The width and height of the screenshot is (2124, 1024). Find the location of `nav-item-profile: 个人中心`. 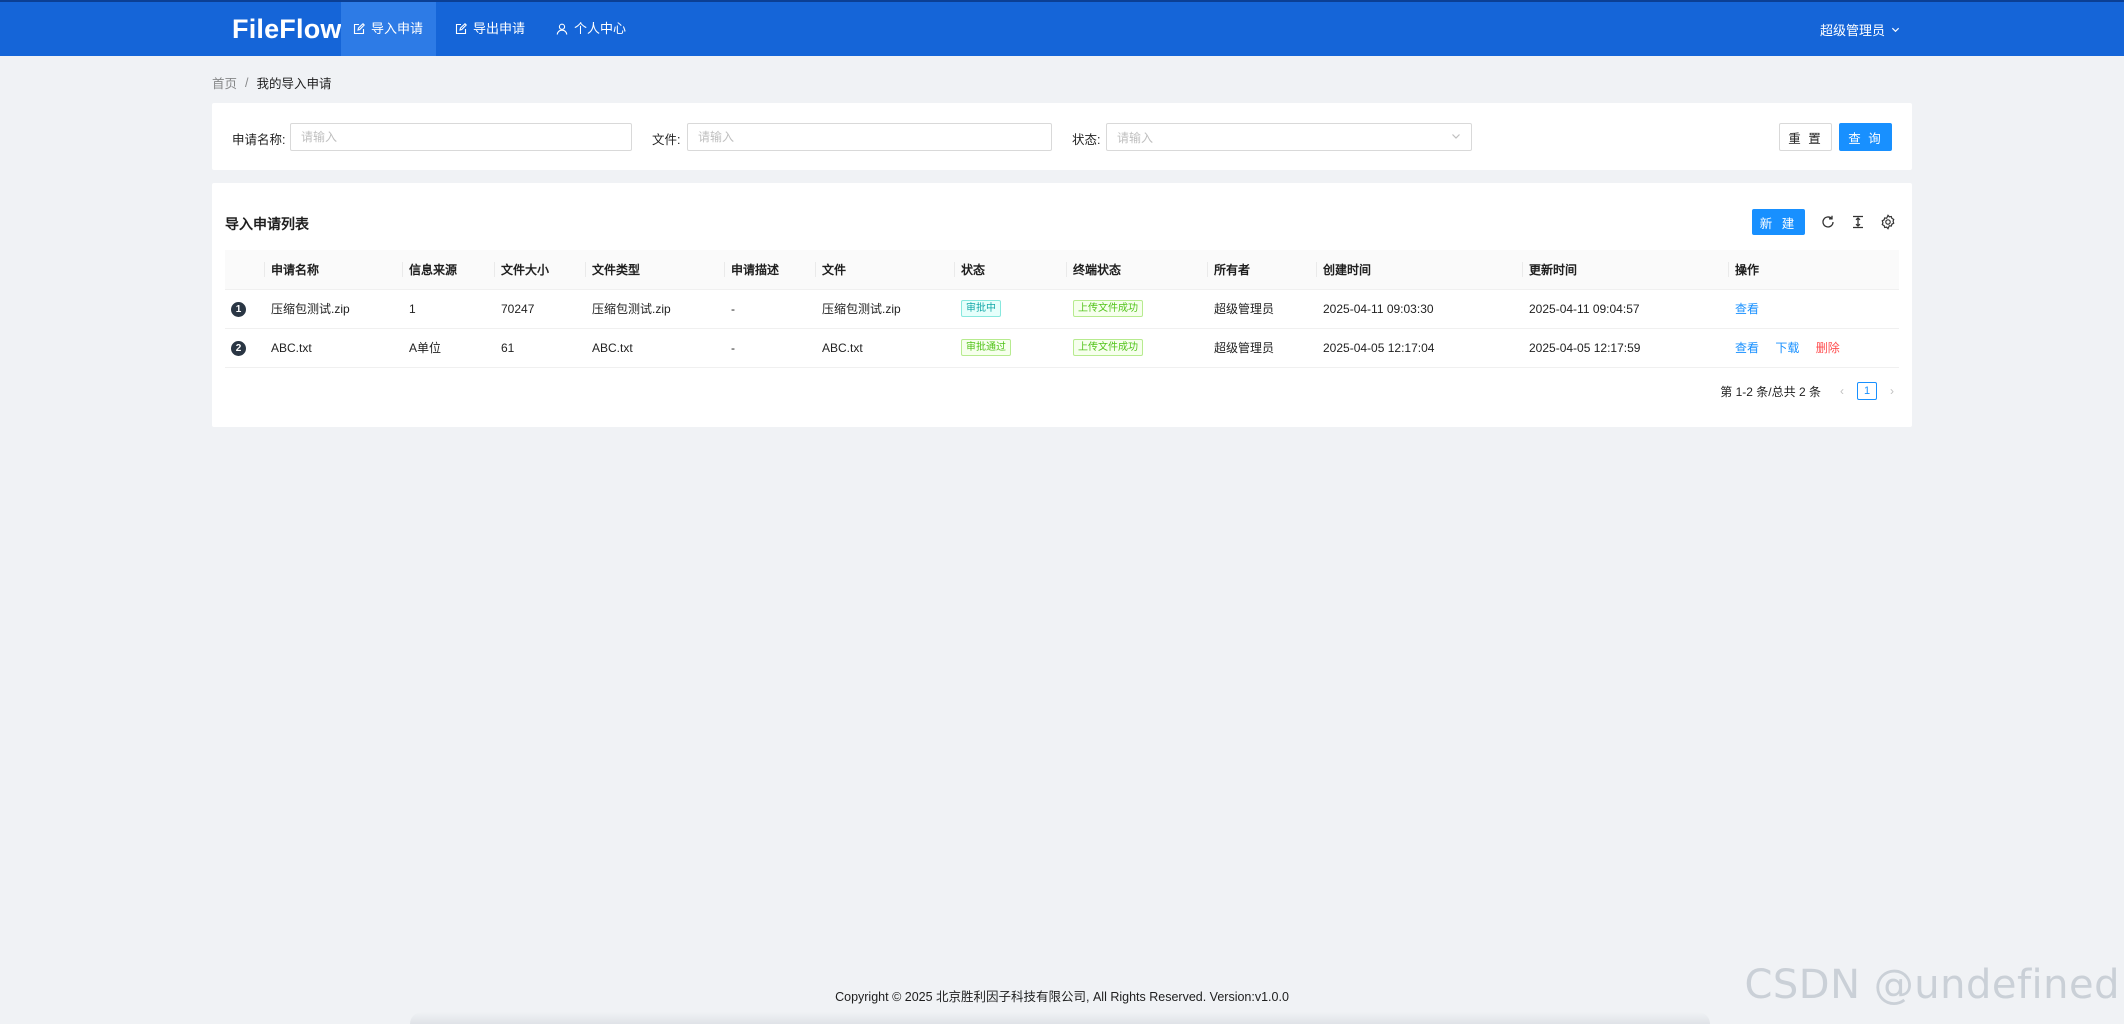

nav-item-profile: 个人中心 is located at coordinates (591, 29).